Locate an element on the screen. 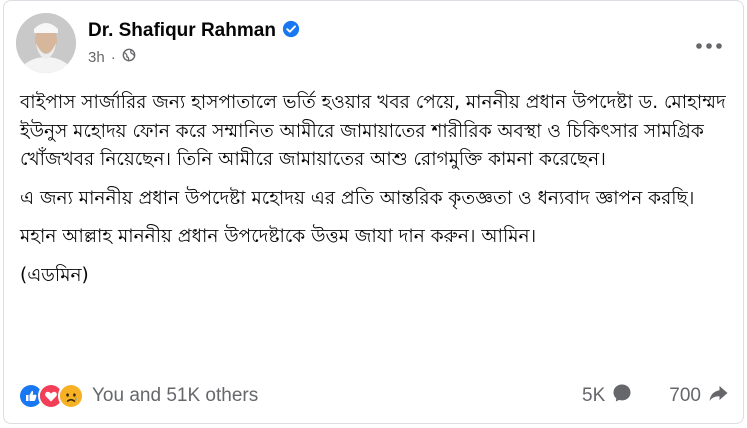  globe-icon is located at coordinates (129, 57).